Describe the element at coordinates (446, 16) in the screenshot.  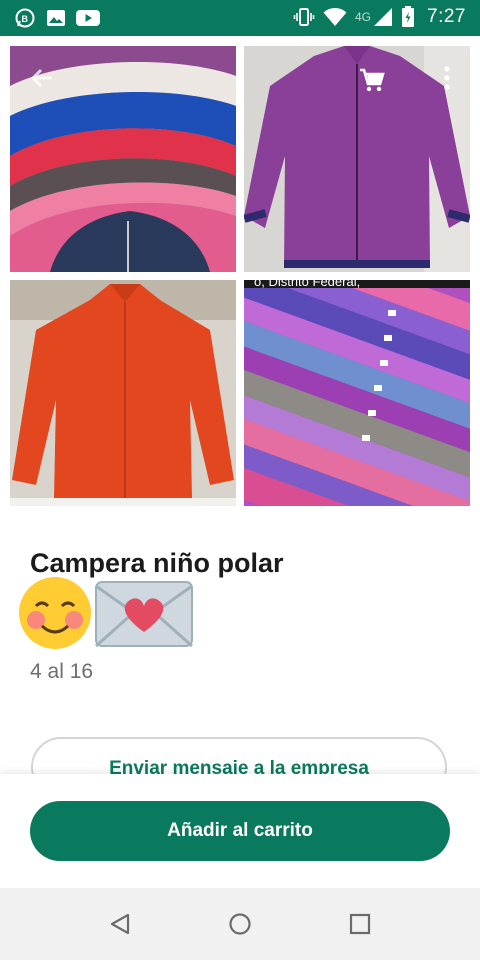
I see `clock: 7:27` at that location.